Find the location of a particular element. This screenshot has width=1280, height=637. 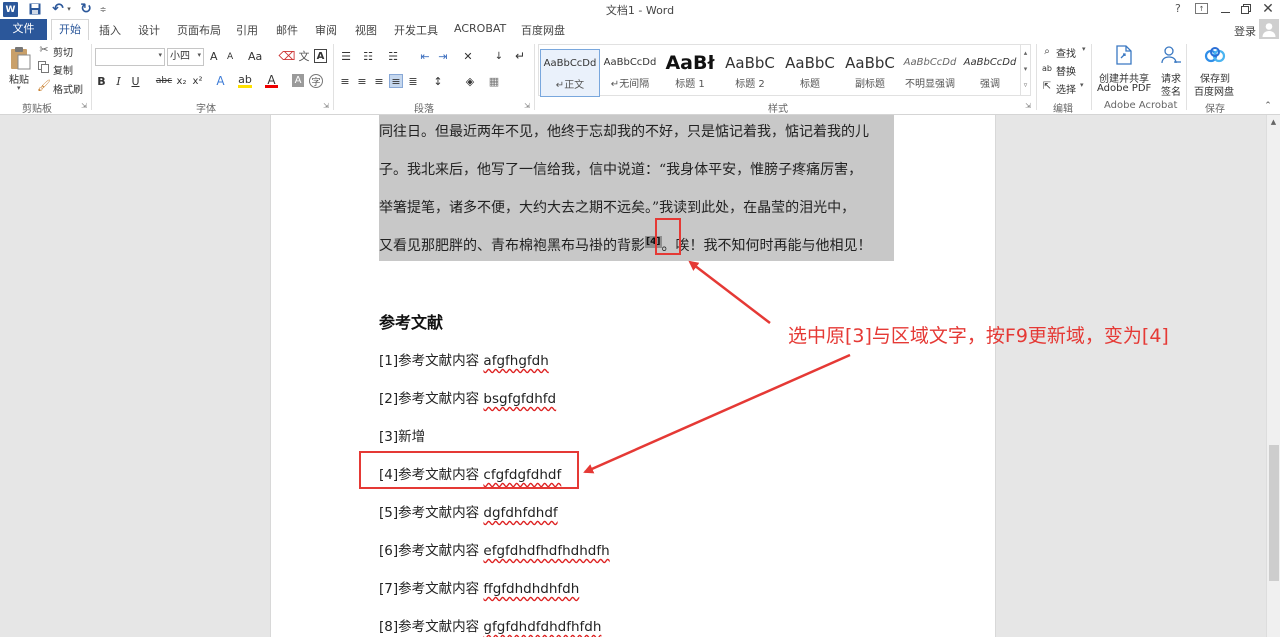

clipboard-launcher-icon: ⇲ is located at coordinates (84, 106).